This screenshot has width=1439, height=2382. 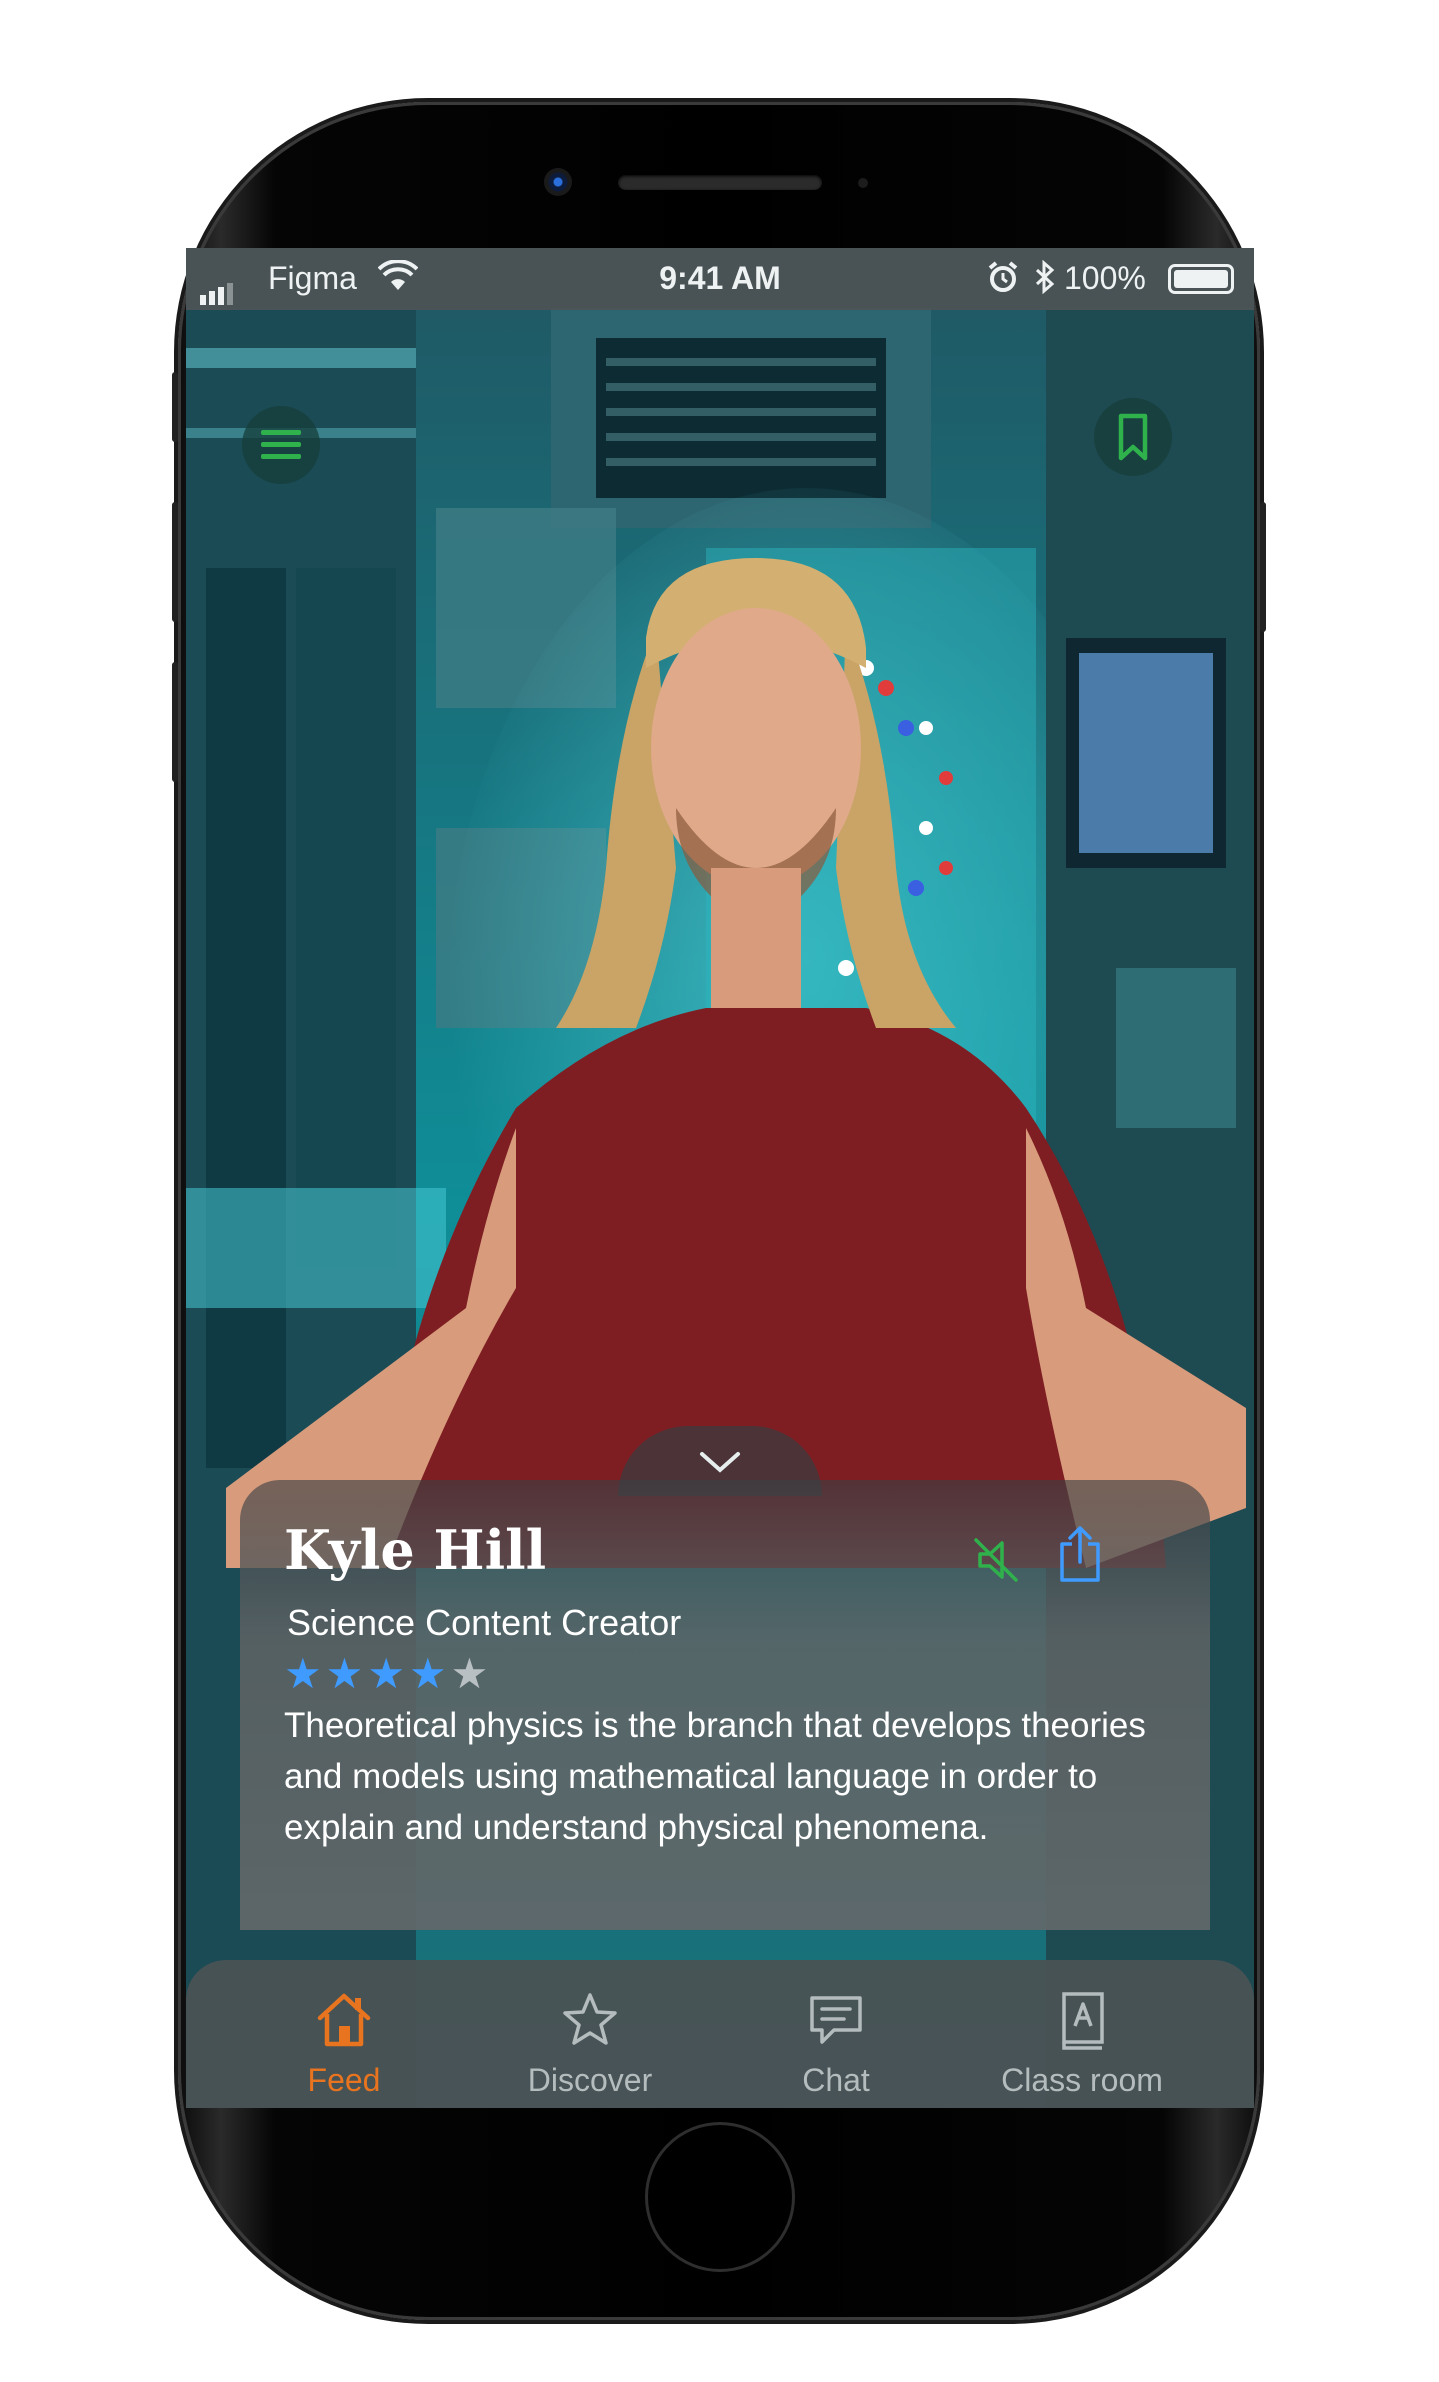 I want to click on status-bar: Figma 9:41 AM 100%, so click(x=720, y=279).